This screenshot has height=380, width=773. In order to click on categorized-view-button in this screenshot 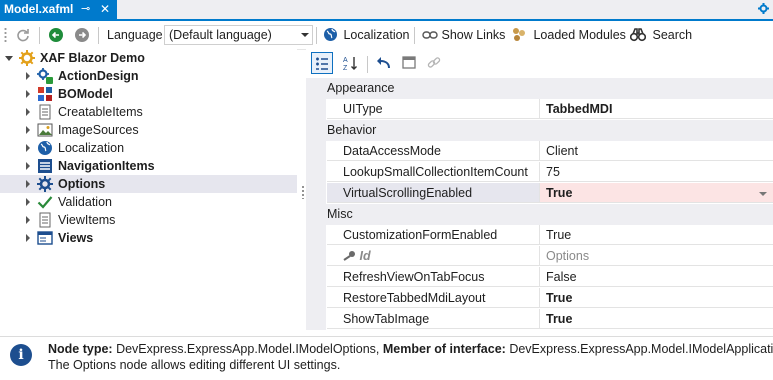, I will do `click(322, 63)`.